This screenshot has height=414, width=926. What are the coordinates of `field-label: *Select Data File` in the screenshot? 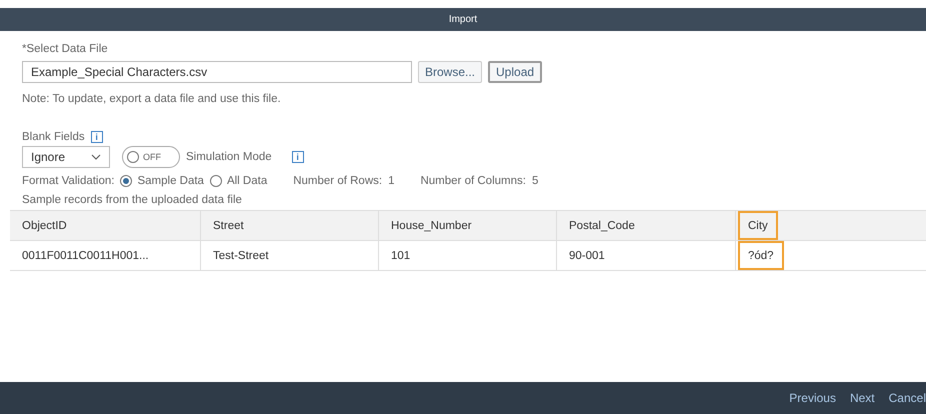 It's located at (65, 49).